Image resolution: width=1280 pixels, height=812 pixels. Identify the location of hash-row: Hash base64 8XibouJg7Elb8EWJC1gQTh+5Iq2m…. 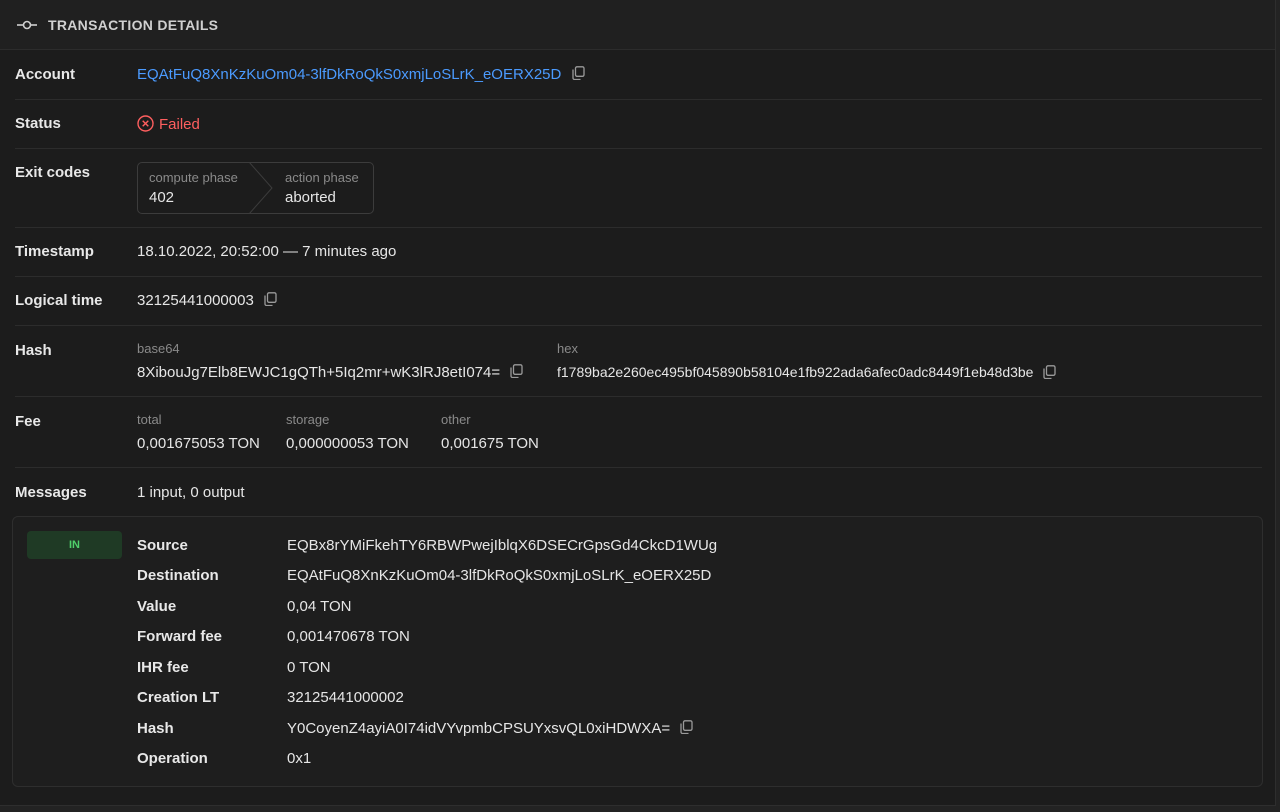
(638, 361).